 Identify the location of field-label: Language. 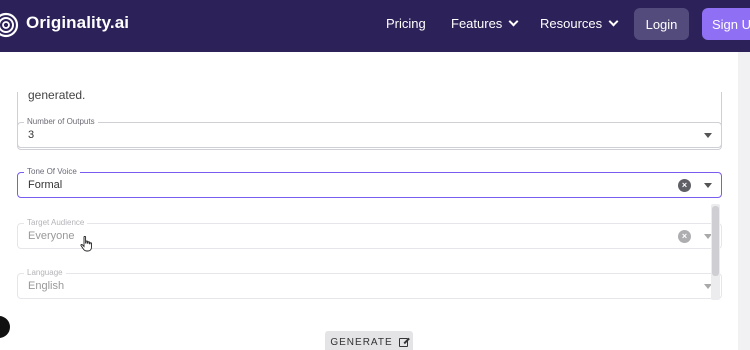
(45, 273).